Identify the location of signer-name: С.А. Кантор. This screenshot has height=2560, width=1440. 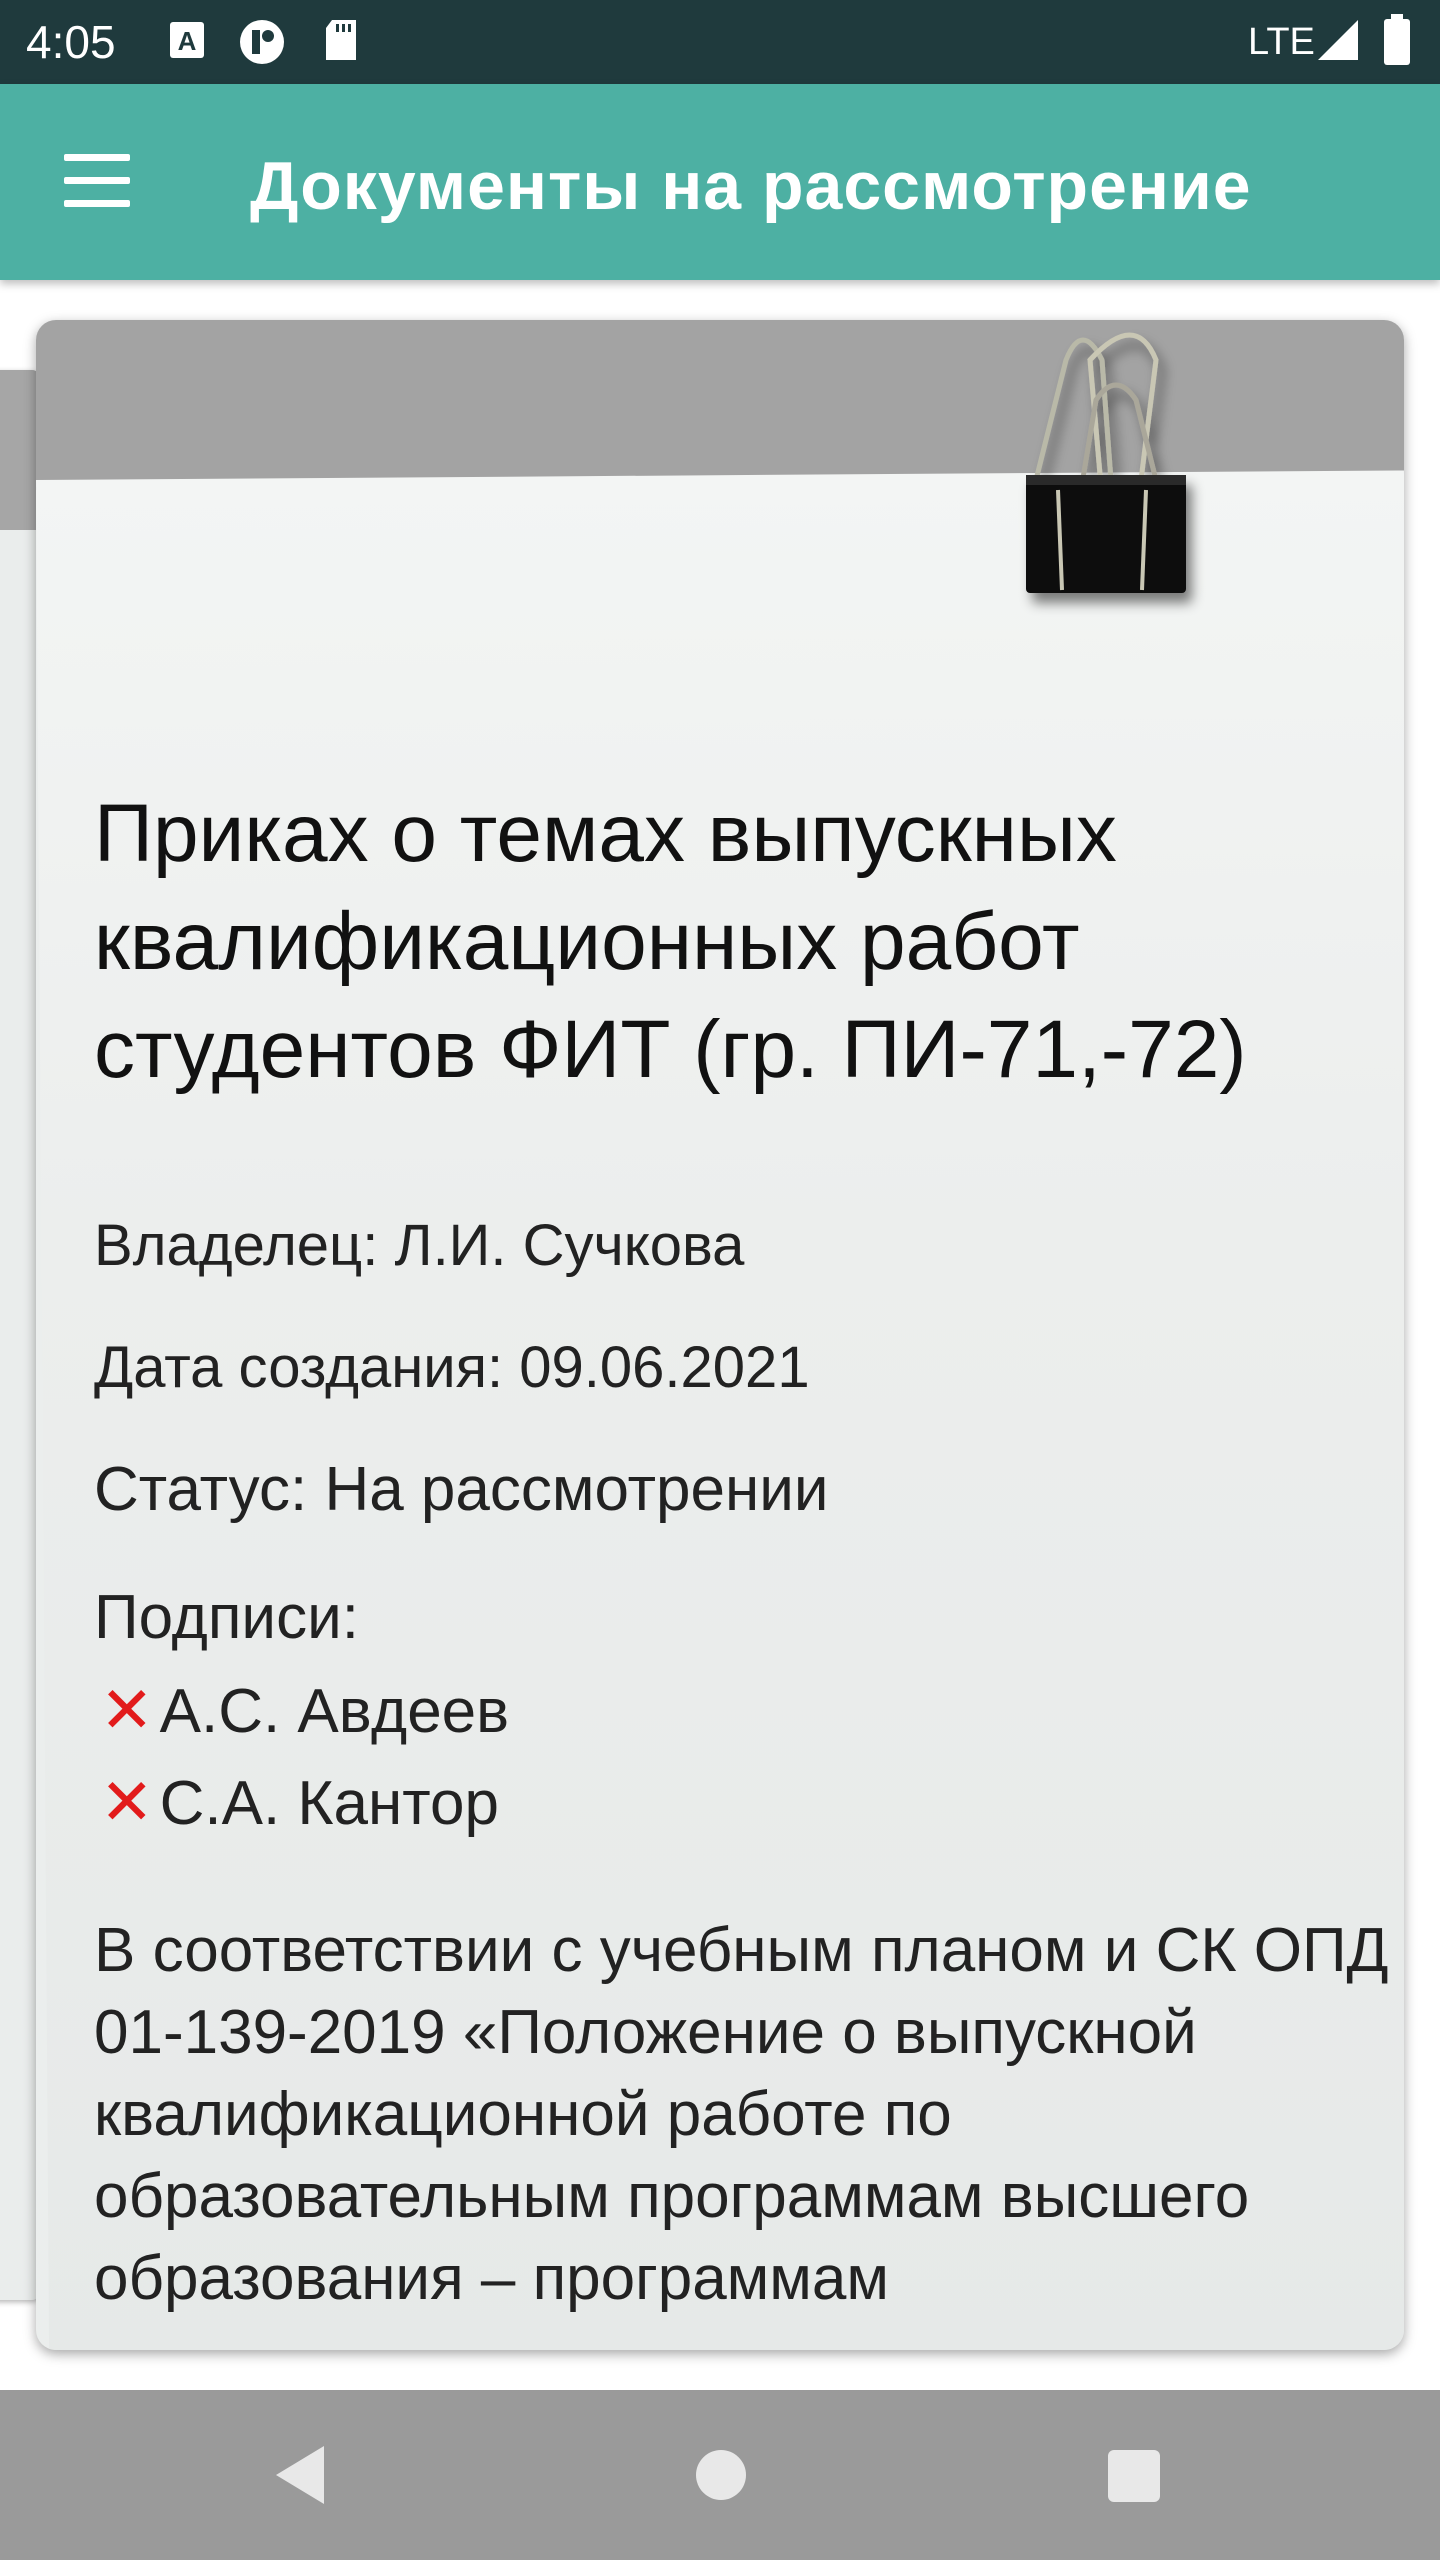
(329, 1803).